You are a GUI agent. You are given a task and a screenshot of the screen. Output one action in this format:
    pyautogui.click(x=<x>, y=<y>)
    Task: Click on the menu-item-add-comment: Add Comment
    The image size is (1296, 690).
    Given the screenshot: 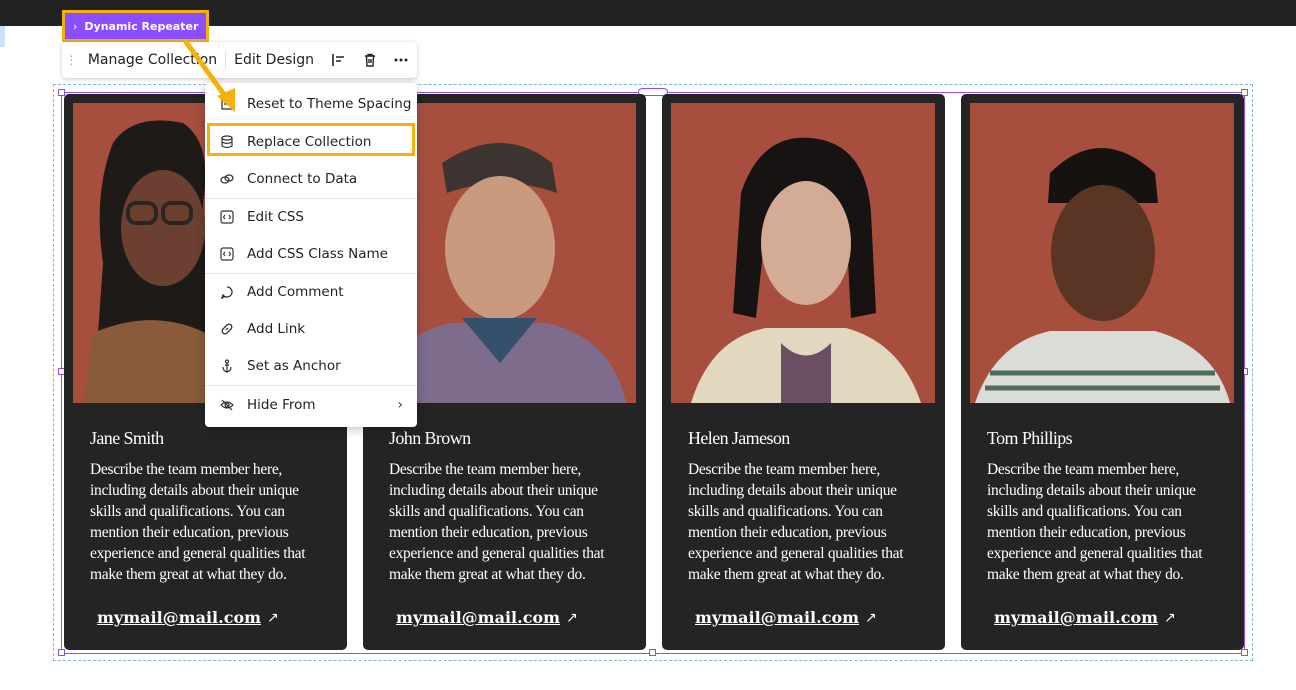 What is the action you would take?
    pyautogui.click(x=311, y=291)
    